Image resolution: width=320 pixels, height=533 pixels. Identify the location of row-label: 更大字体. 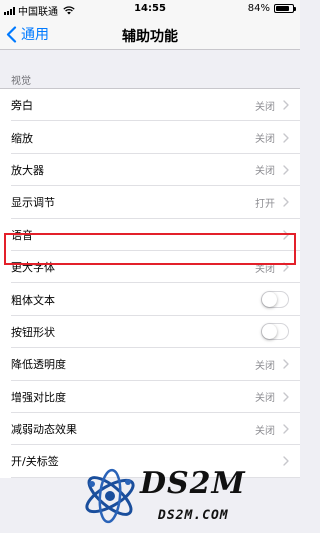
(33, 268).